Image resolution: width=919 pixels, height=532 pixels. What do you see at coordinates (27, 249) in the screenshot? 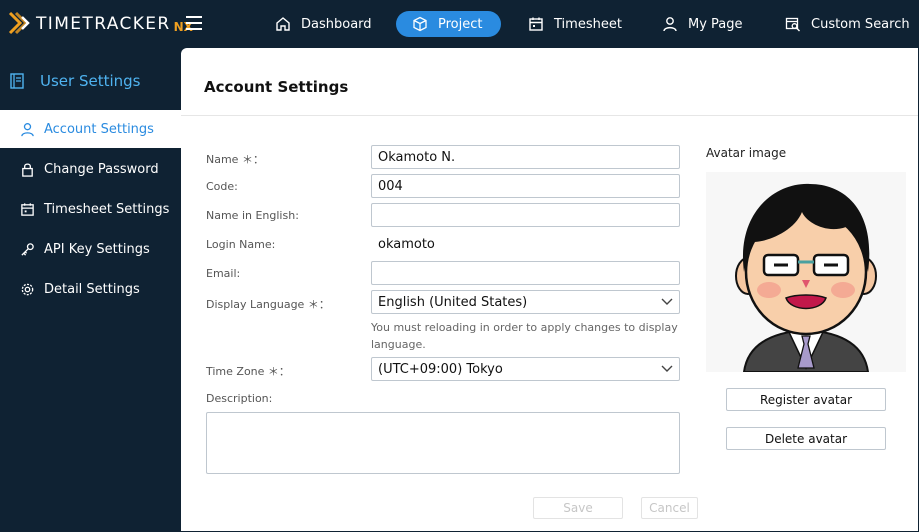
I see `key-icon` at bounding box center [27, 249].